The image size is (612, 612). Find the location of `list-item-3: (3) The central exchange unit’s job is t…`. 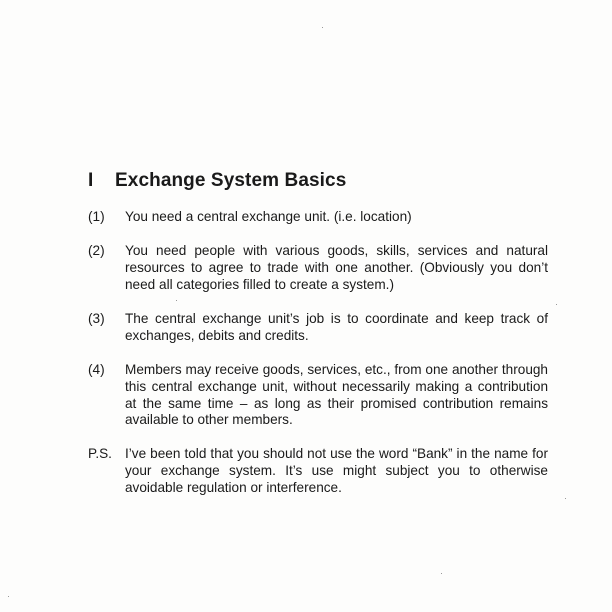

list-item-3: (3) The central exchange unit’s job is t… is located at coordinates (318, 328).